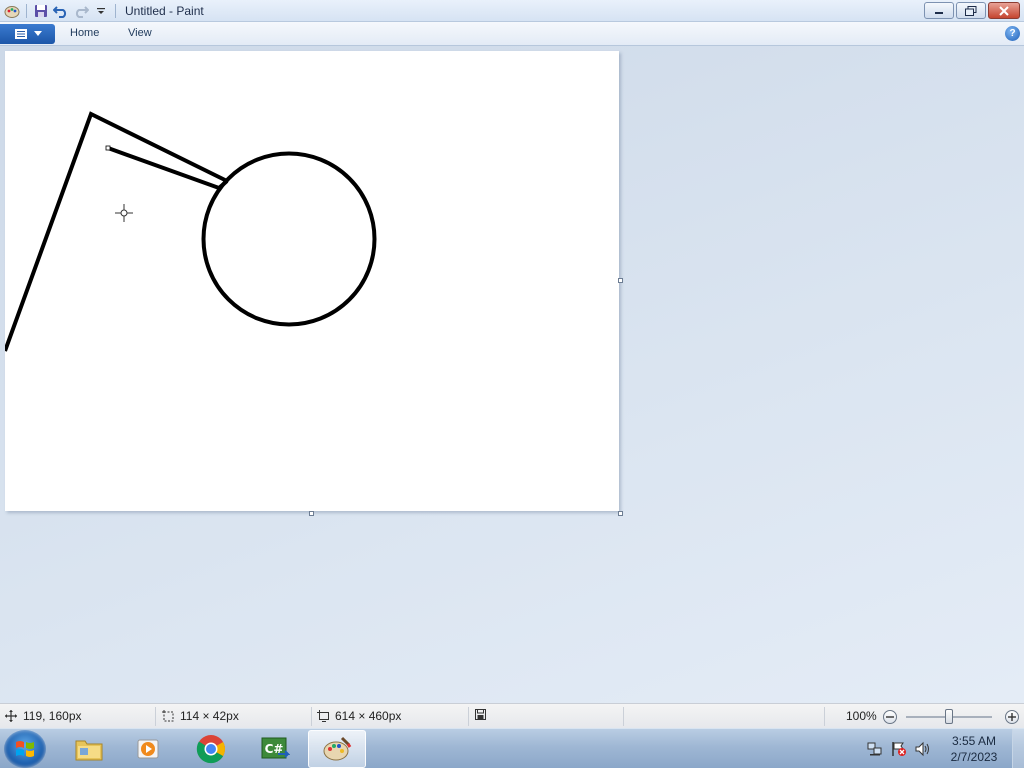  Describe the element at coordinates (84, 33) in the screenshot. I see `tab-home: Home` at that location.